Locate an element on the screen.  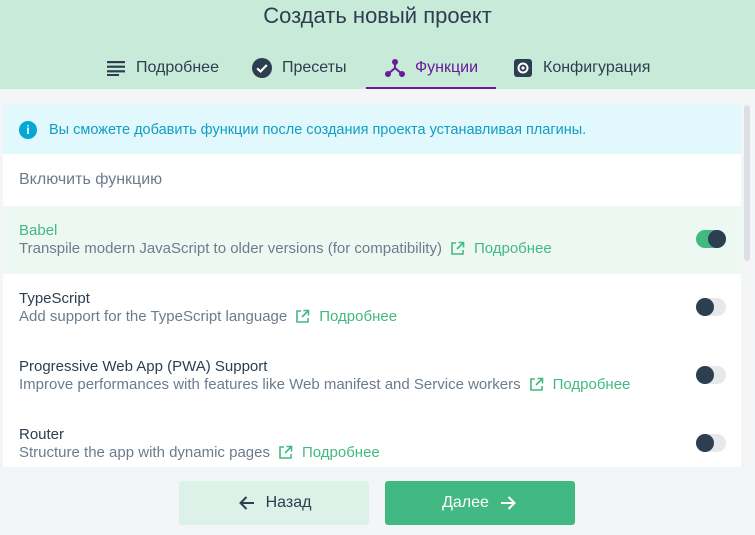
back-button: Назад is located at coordinates (274, 503).